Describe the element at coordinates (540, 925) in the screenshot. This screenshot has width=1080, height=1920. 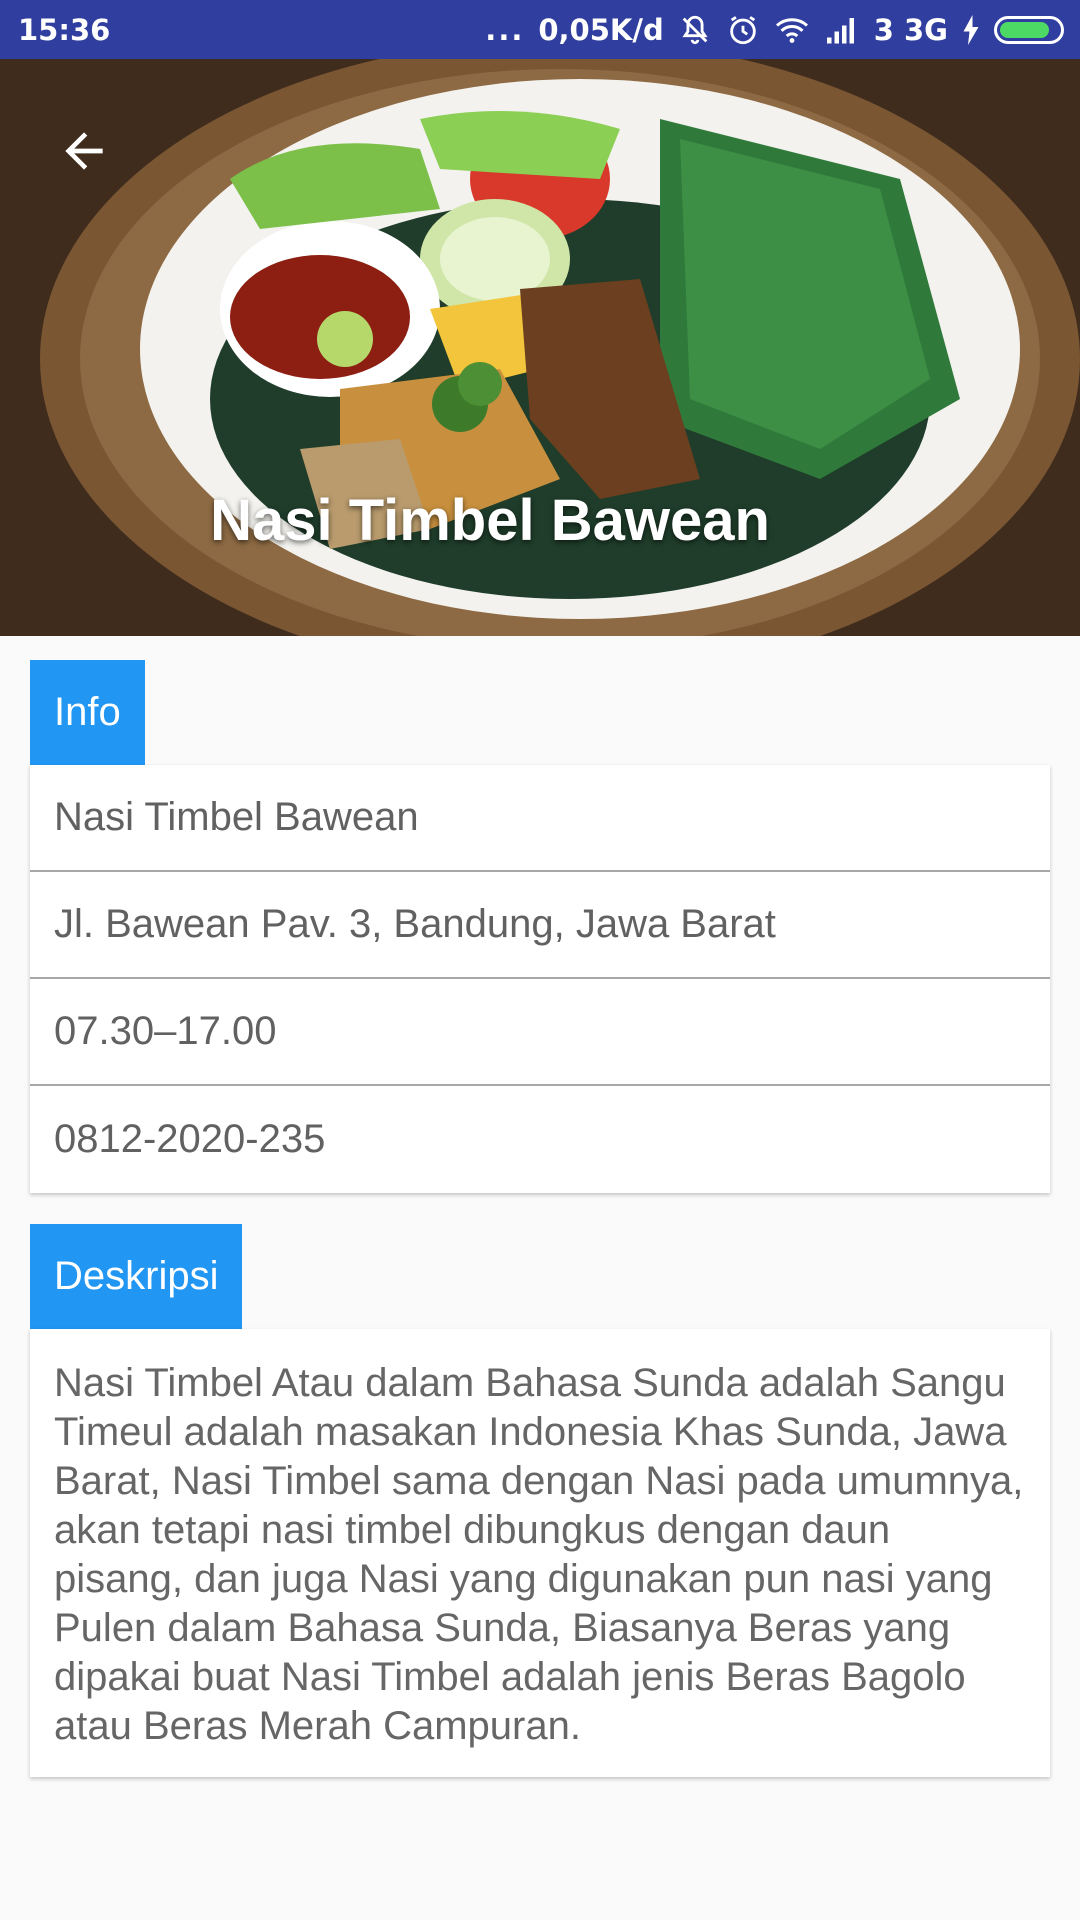
I see `info-address-row: Jl. Bawean Pav. 3, Bandung, Jawa Barat` at that location.